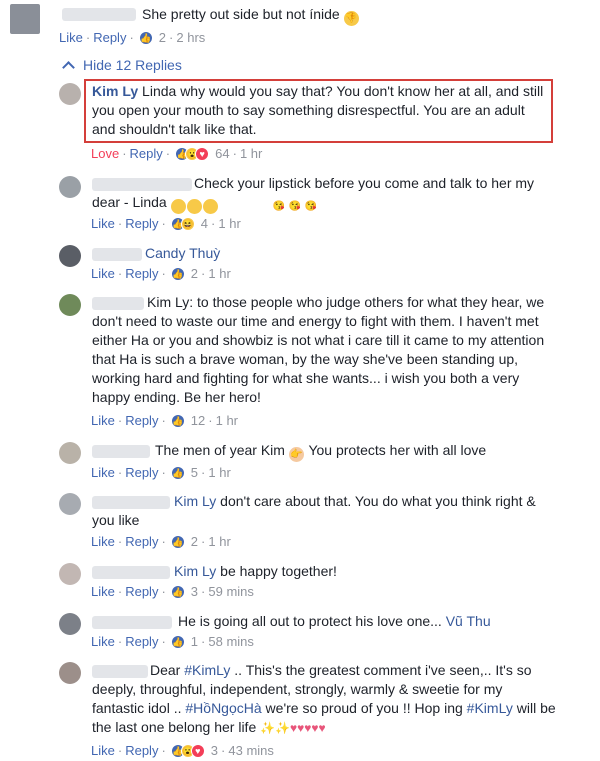  I want to click on chevron-up-icon, so click(68, 67).